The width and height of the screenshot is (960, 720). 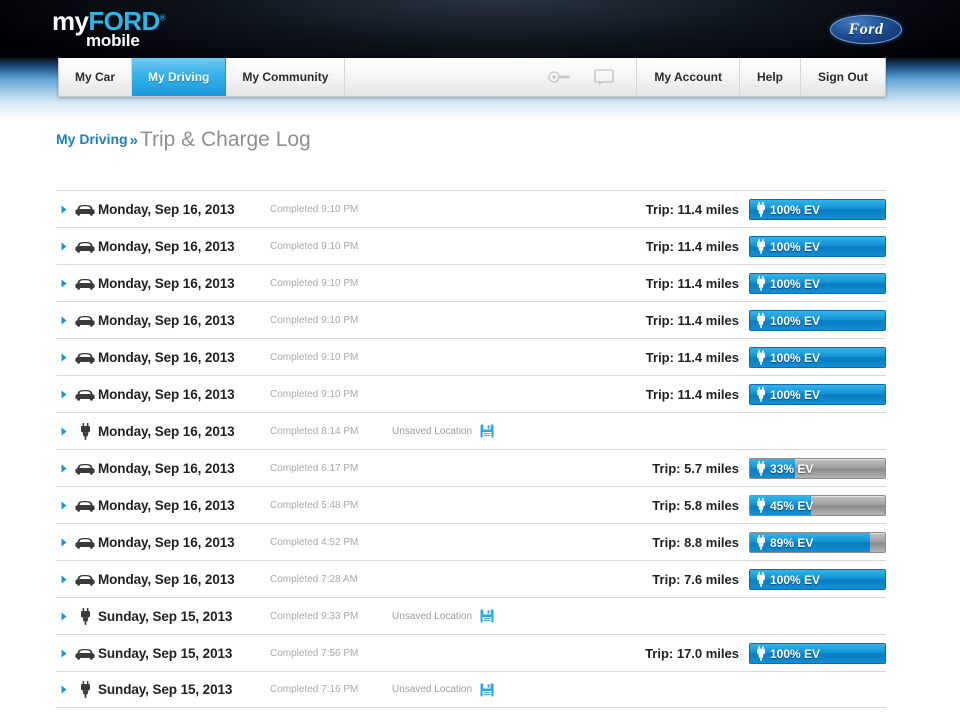 I want to click on breadcrumb-link-my-driving: My Driving, so click(x=92, y=139).